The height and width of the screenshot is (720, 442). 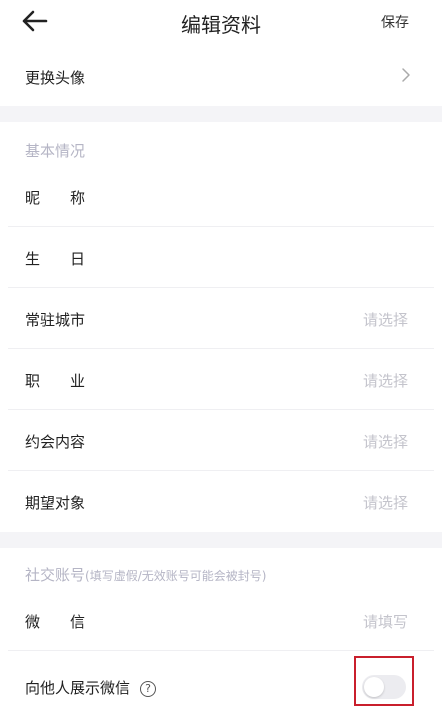 I want to click on top-bar: 编辑资料 保存, so click(x=221, y=22).